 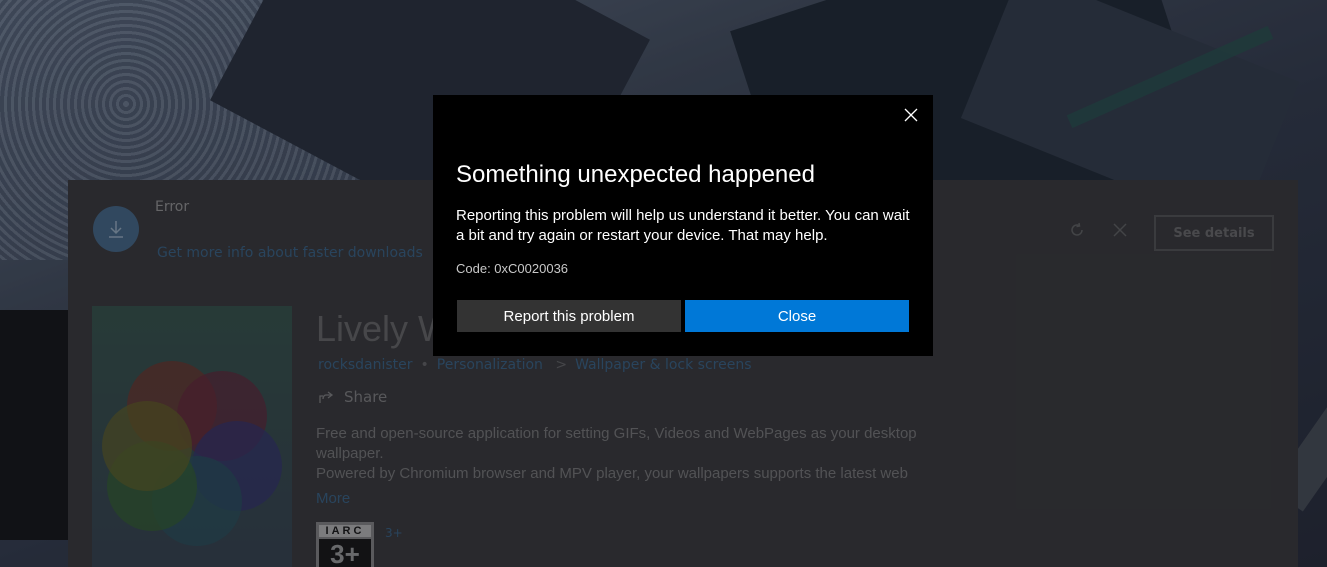 What do you see at coordinates (635, 174) in the screenshot?
I see `dialog-title: Something unexpected happened` at bounding box center [635, 174].